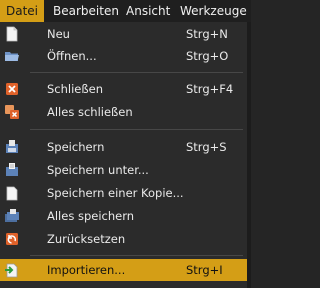 This screenshot has width=320, height=288. I want to click on close-icon, so click(12, 89).